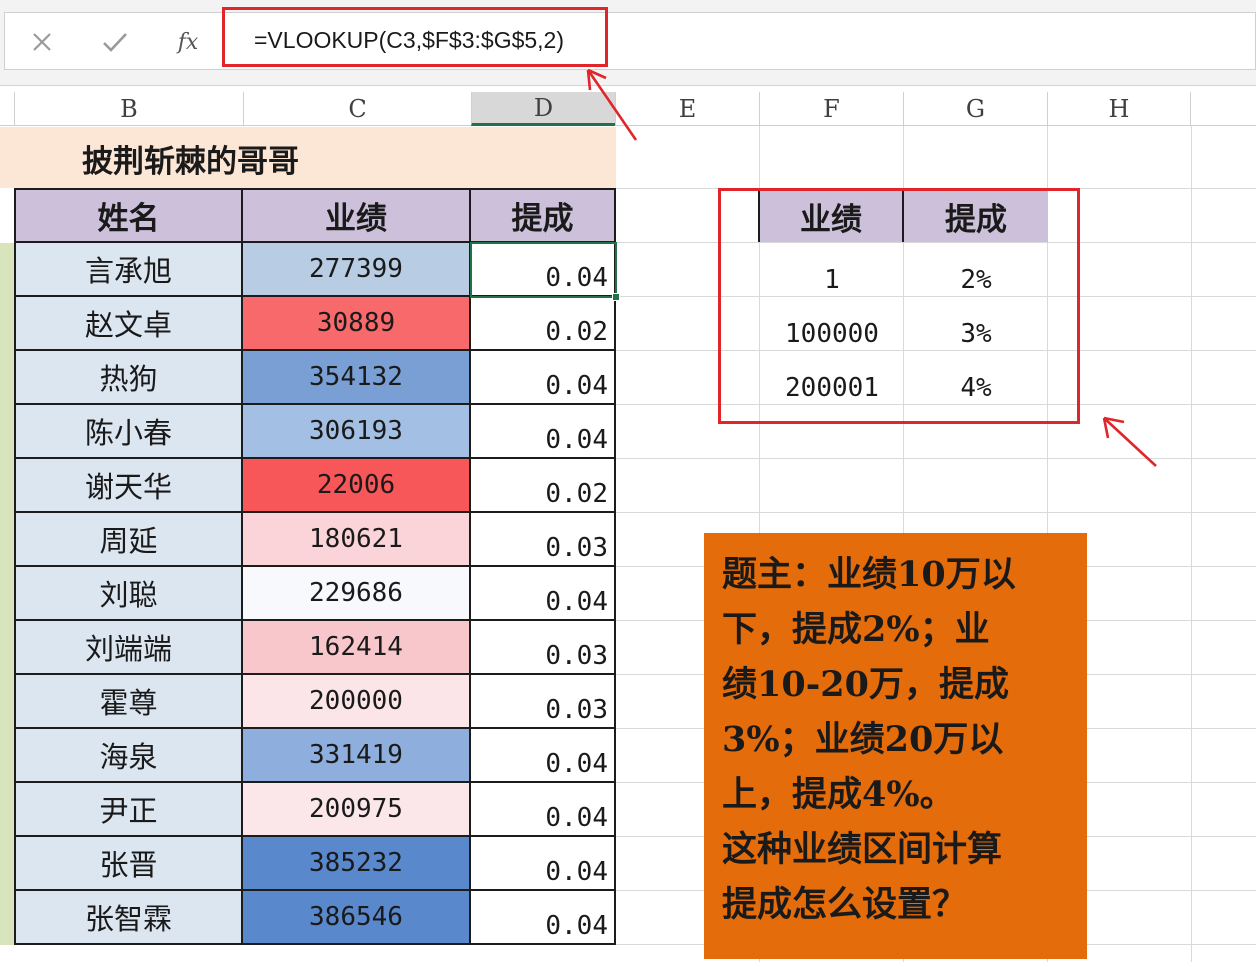 This screenshot has width=1256, height=962. What do you see at coordinates (1119, 109) in the screenshot?
I see `column-header-h: H` at bounding box center [1119, 109].